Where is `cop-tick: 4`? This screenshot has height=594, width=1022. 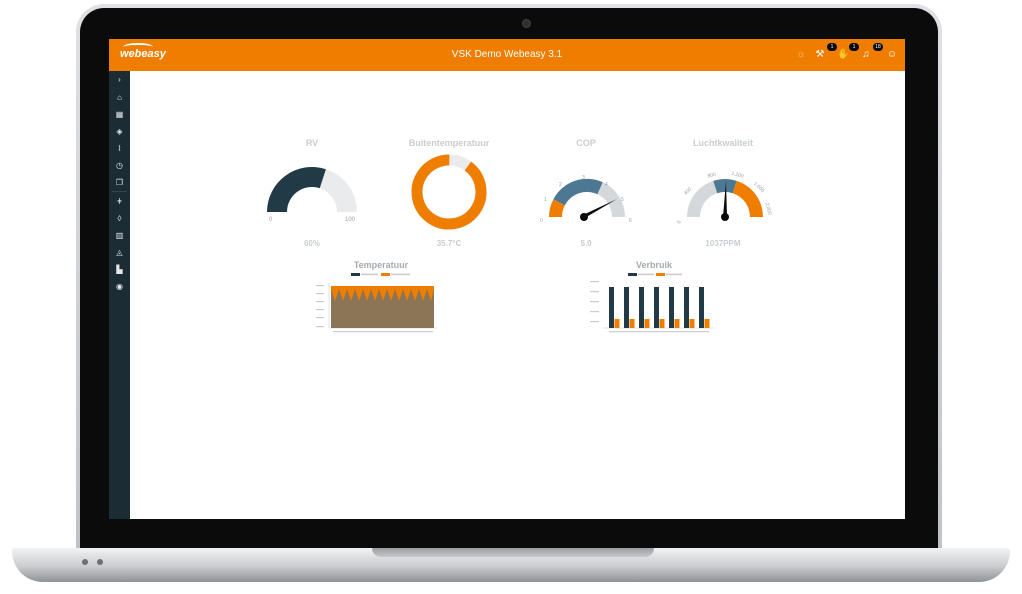 cop-tick: 4 is located at coordinates (606, 185).